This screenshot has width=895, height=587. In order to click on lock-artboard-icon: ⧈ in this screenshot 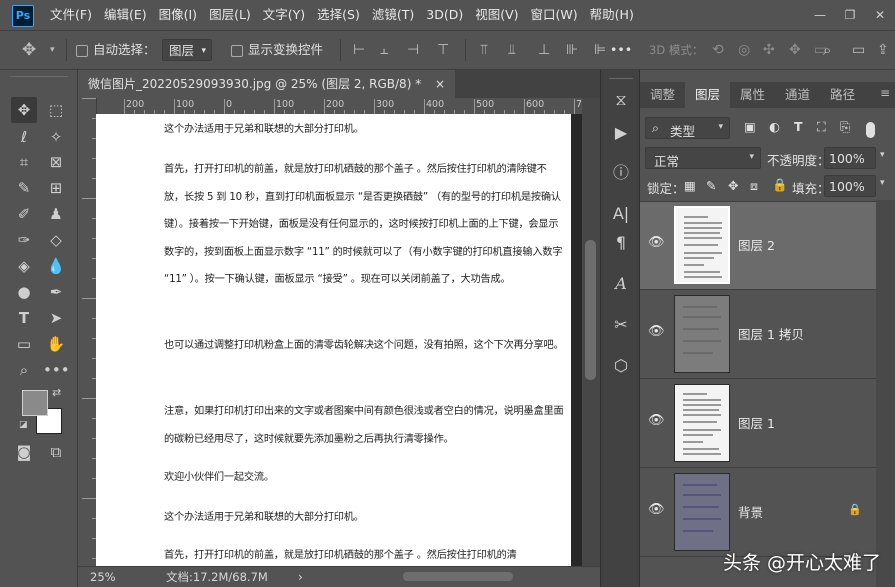, I will do `click(754, 186)`.